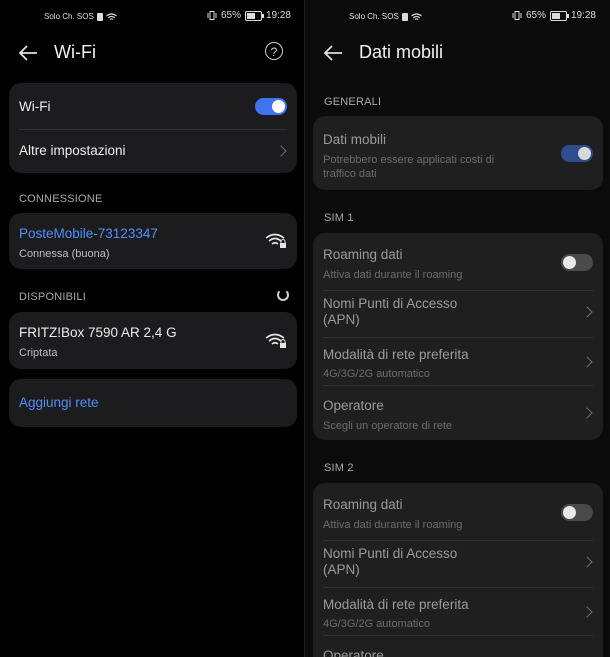  I want to click on sim2-apn-row: Nomi Punti di Accesso (APN), so click(458, 563).